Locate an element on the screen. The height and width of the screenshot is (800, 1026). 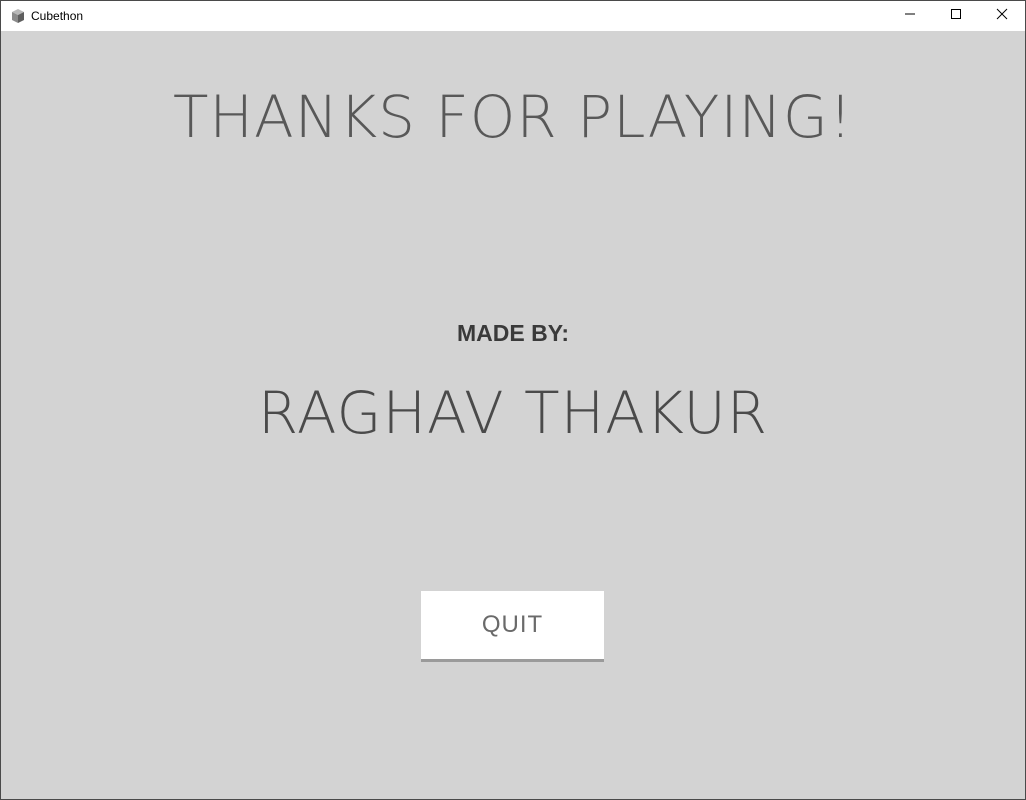
quit-button: QUIT is located at coordinates (512, 626).